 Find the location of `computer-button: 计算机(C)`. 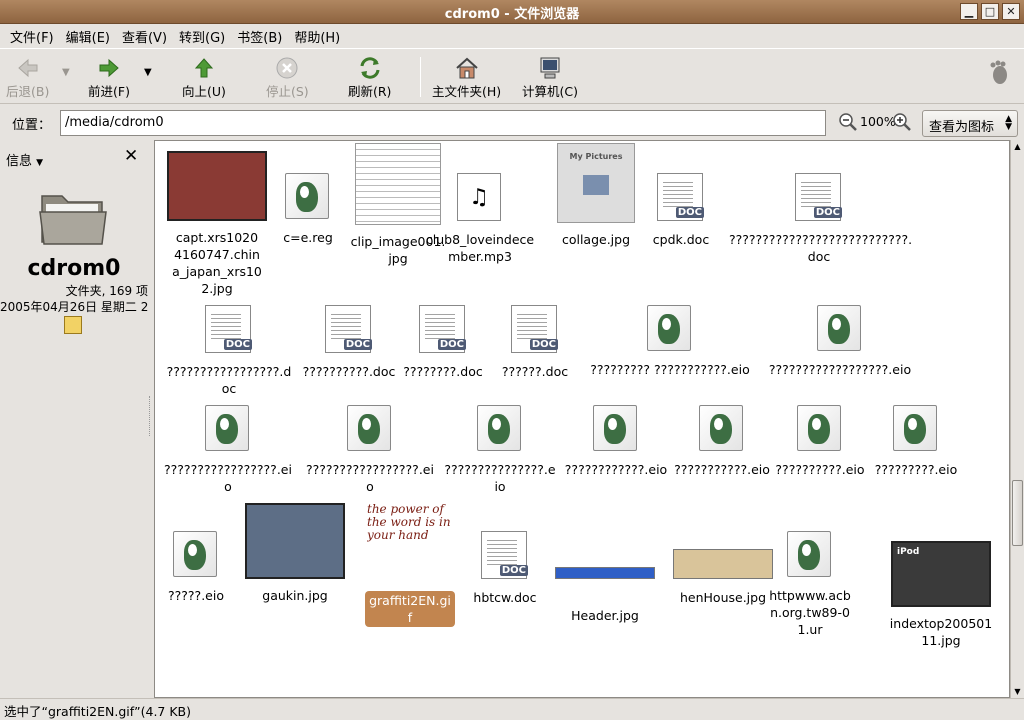

computer-button: 计算机(C) is located at coordinates (550, 77).